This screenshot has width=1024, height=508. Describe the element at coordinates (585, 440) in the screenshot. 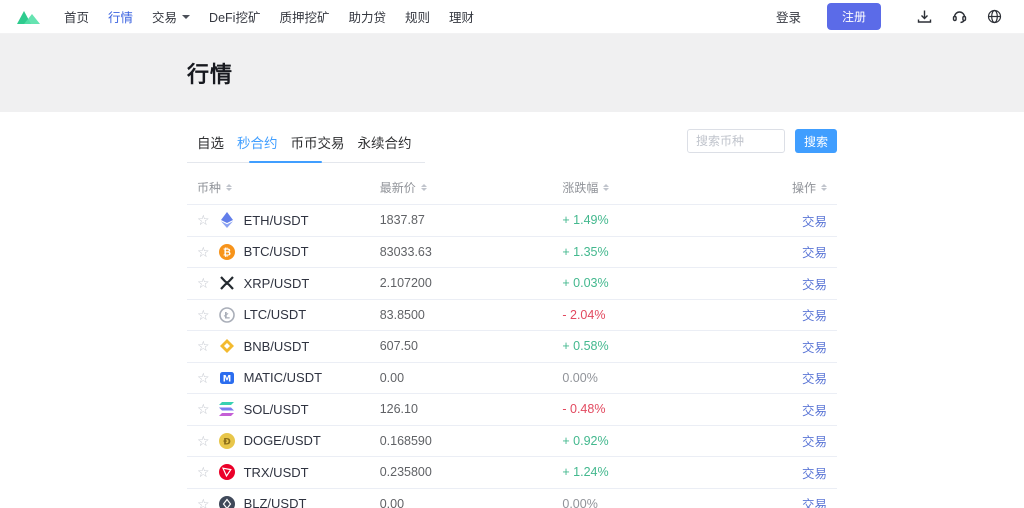

I see `change-percent: + 0.92%` at that location.